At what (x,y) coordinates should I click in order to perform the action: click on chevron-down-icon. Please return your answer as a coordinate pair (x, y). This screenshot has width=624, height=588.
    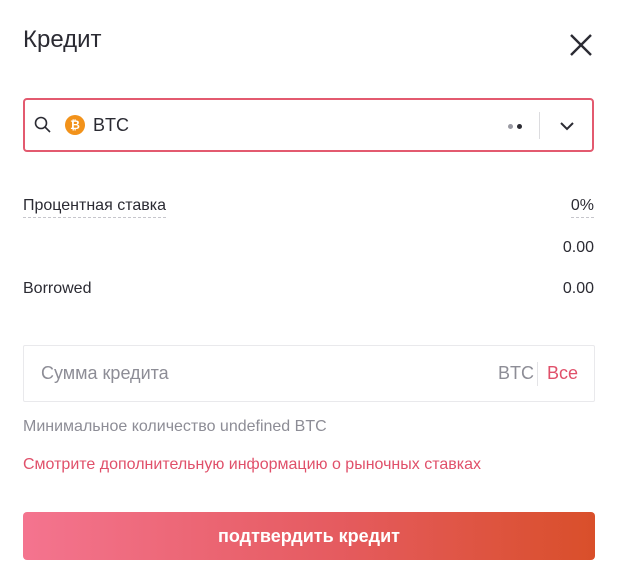
    Looking at the image, I should click on (567, 126).